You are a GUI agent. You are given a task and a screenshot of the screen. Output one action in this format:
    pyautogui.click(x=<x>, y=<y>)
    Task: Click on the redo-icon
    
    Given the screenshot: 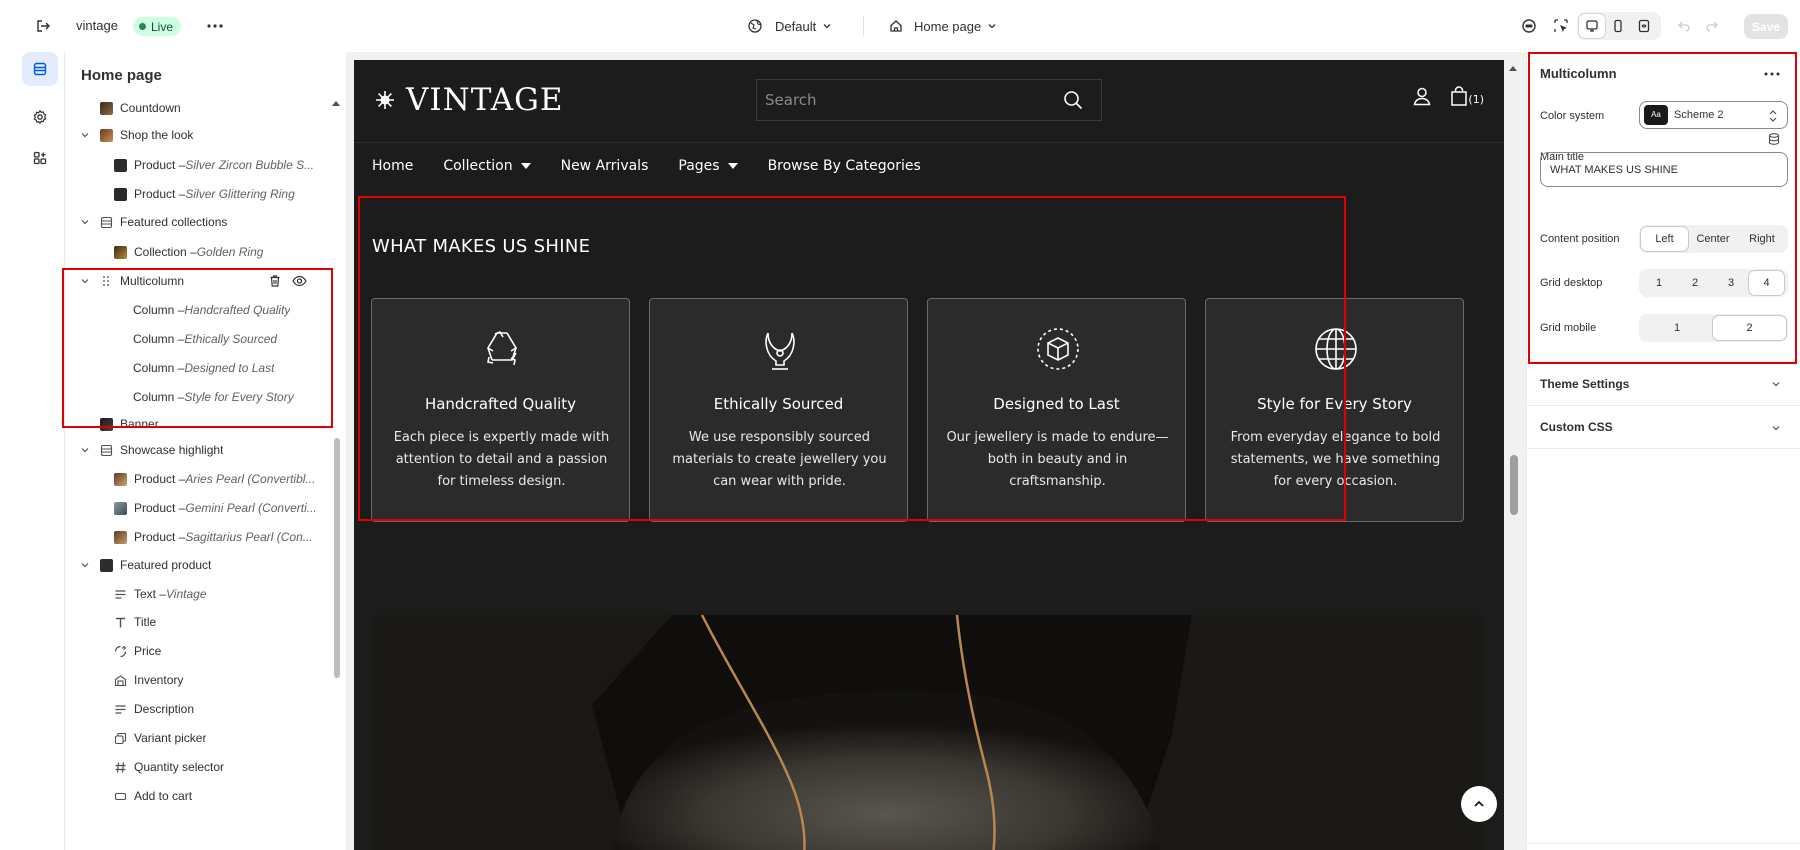 What is the action you would take?
    pyautogui.click(x=1712, y=25)
    